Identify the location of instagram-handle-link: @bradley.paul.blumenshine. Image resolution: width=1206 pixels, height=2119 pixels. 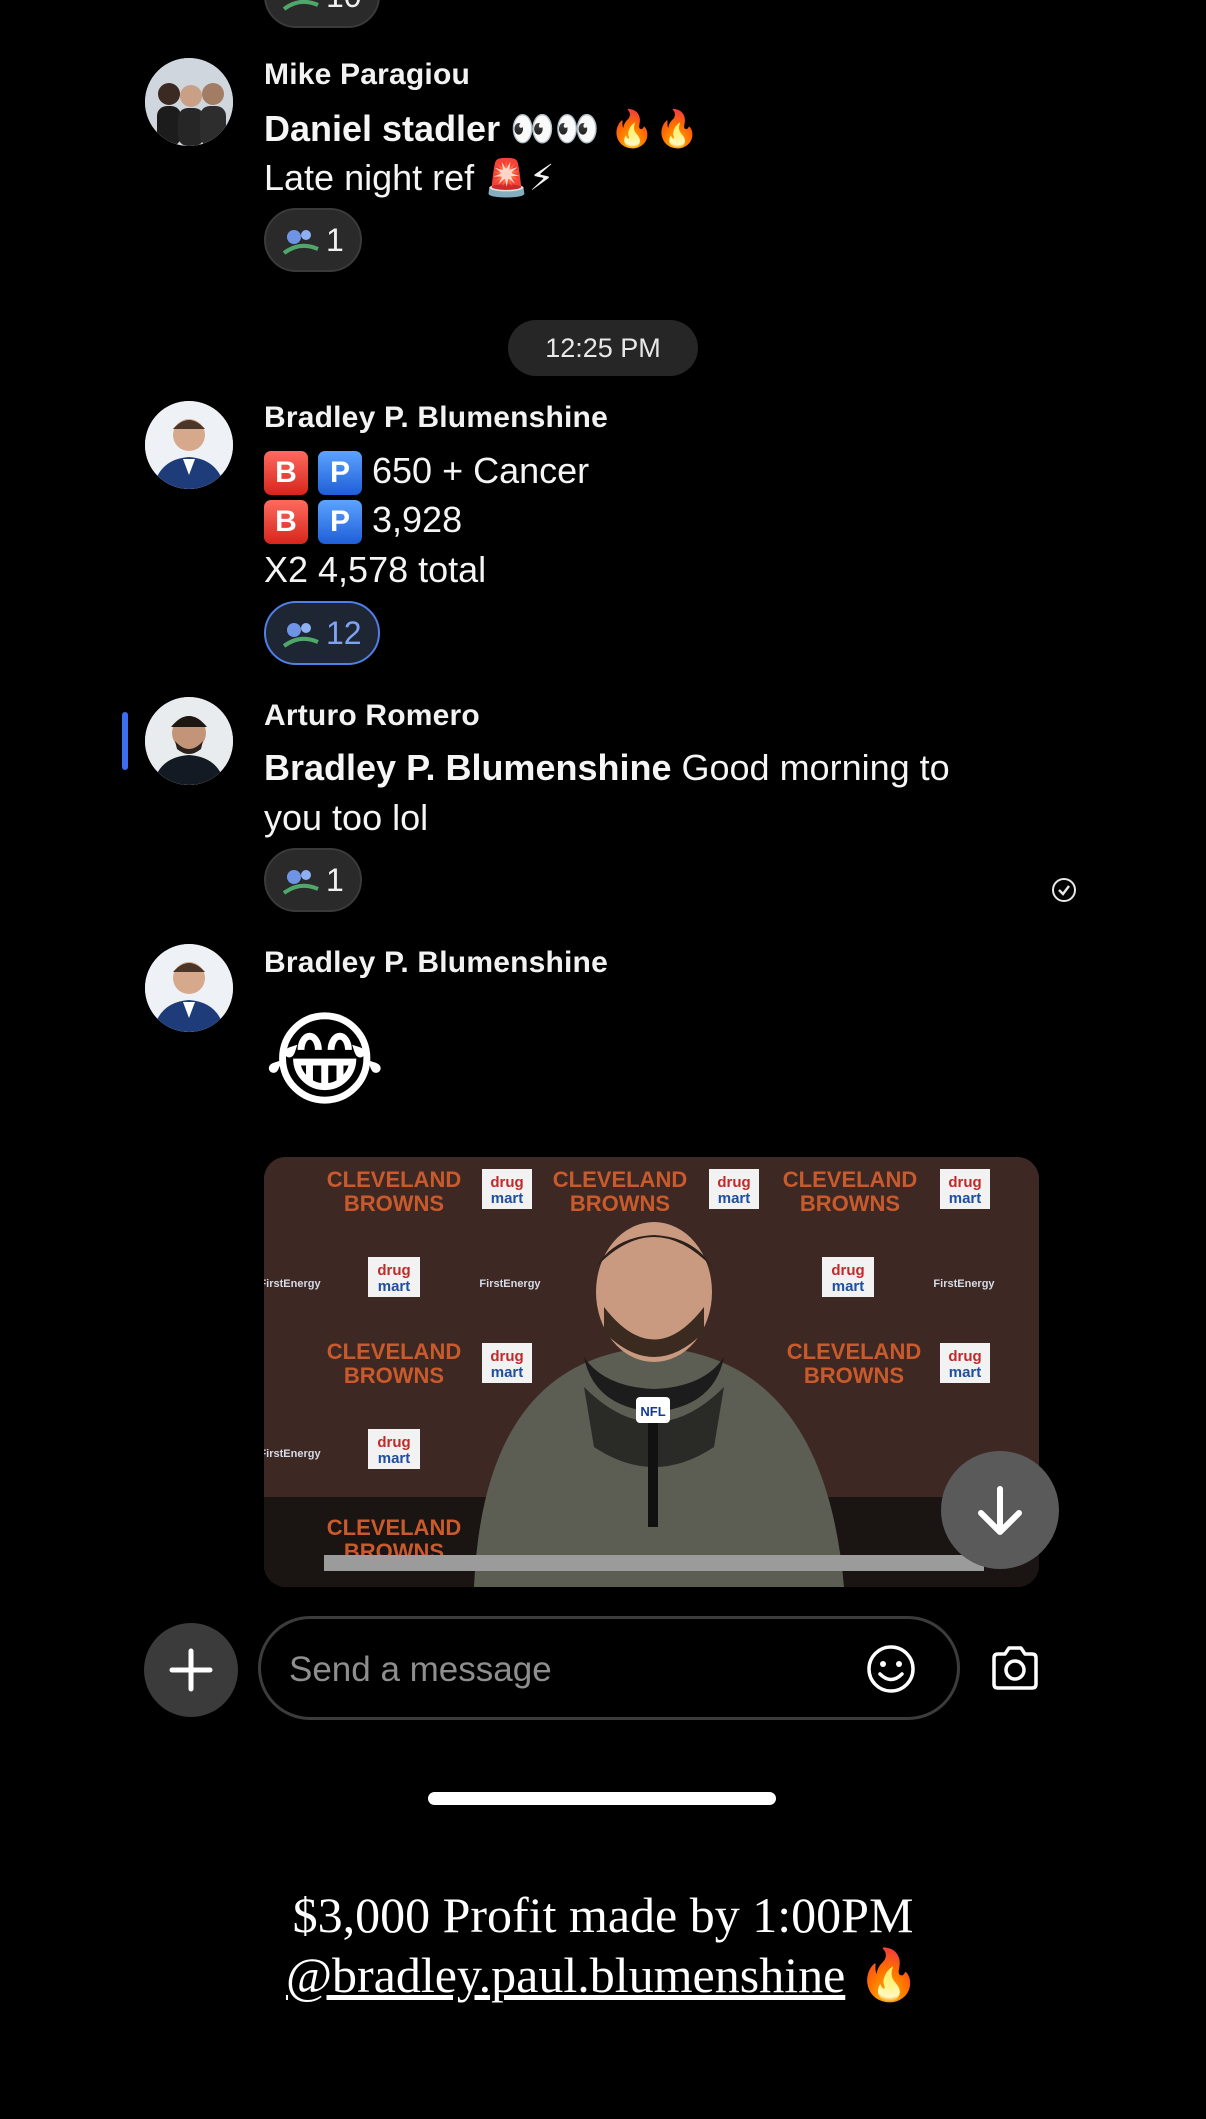
(565, 1975).